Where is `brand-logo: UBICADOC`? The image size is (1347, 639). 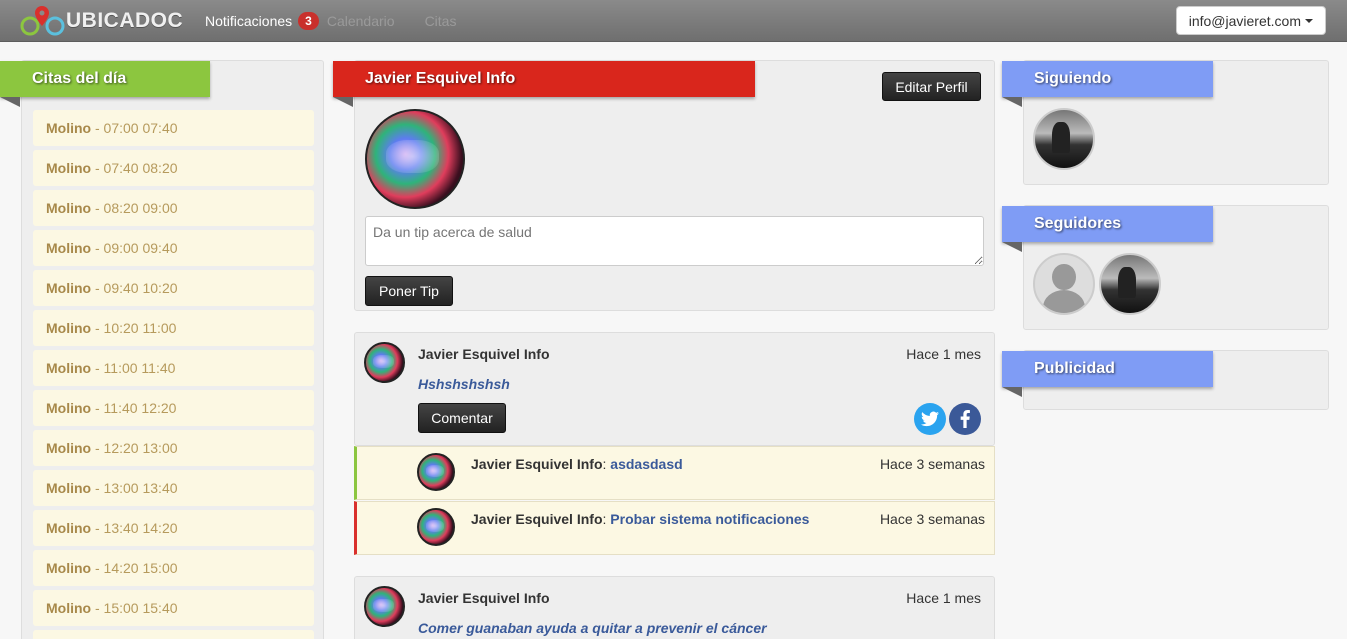
brand-logo: UBICADOC is located at coordinates (101, 21).